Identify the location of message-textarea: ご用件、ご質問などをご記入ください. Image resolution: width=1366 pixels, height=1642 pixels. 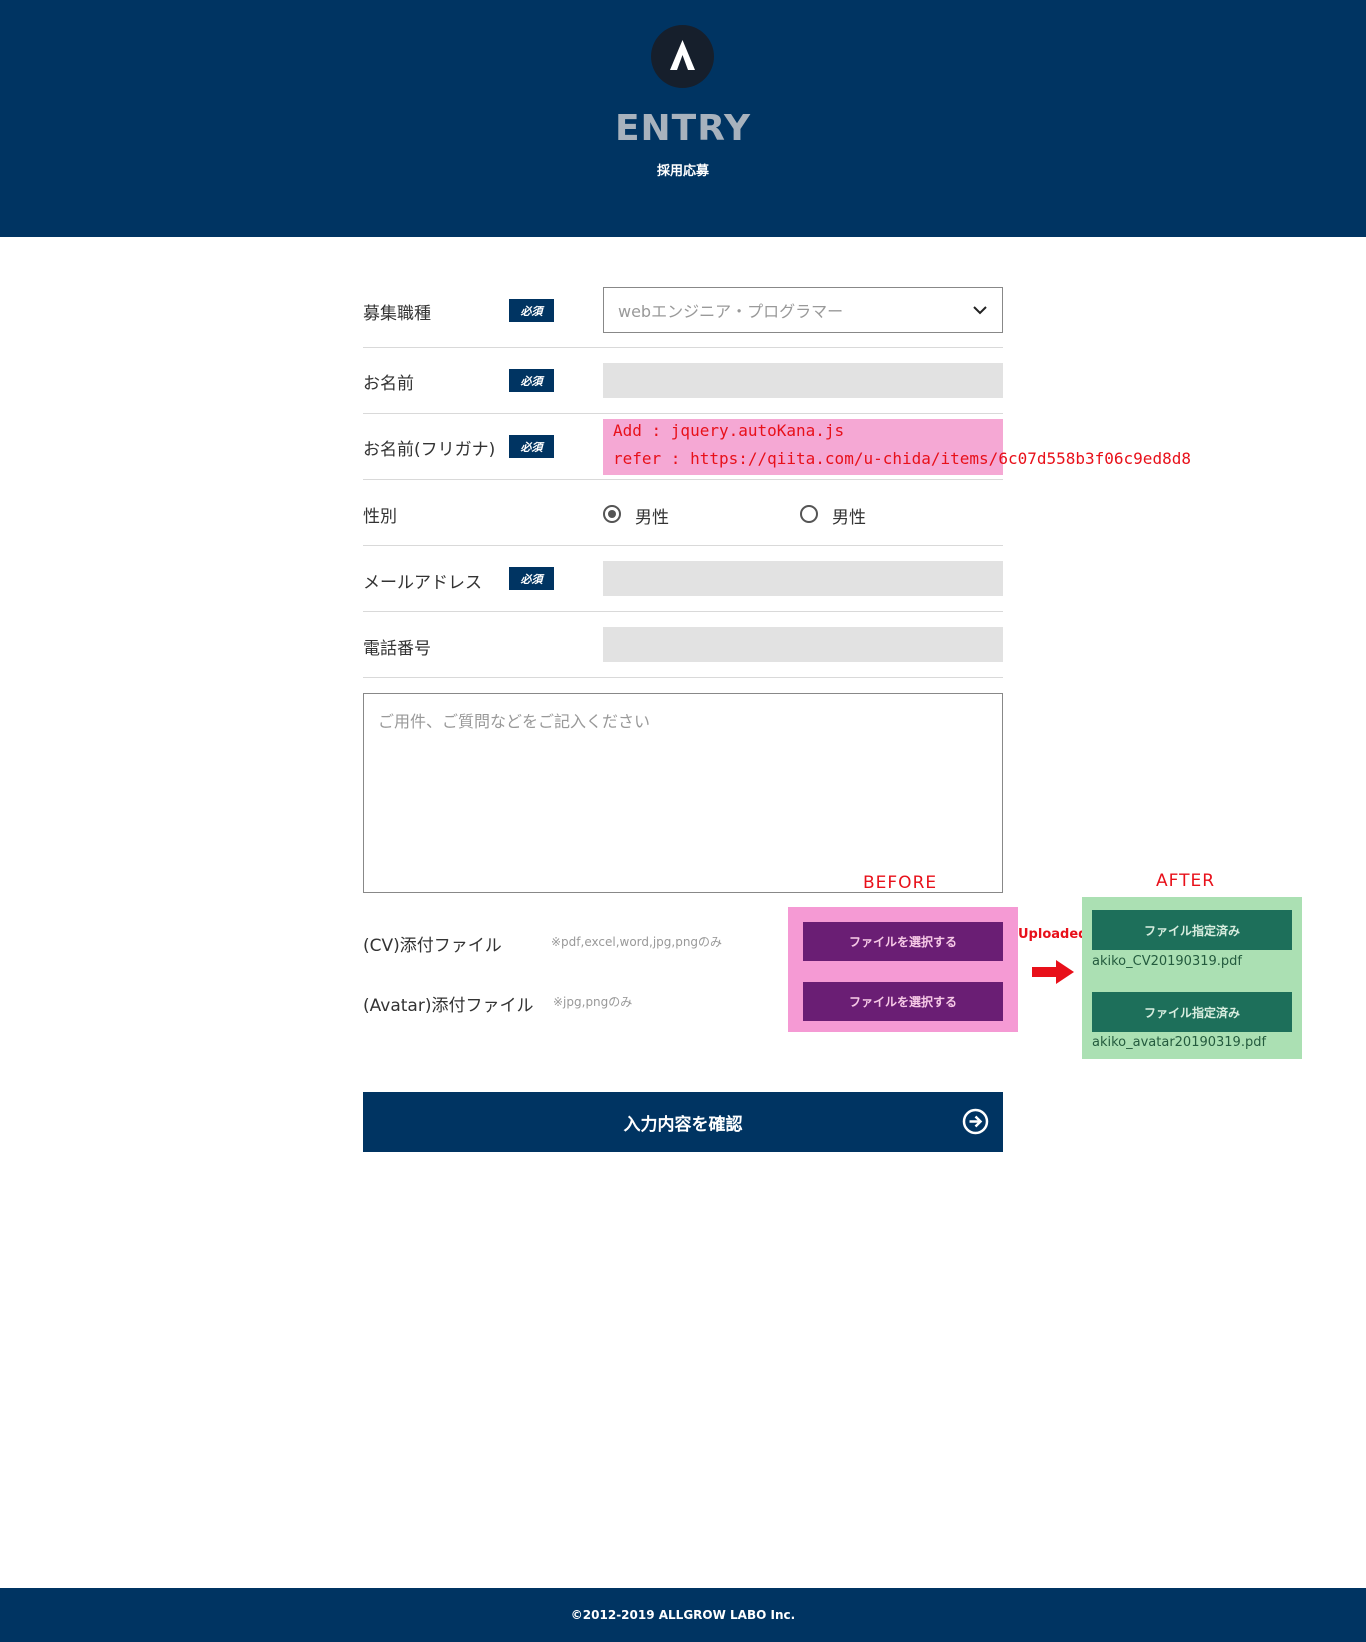
(683, 793).